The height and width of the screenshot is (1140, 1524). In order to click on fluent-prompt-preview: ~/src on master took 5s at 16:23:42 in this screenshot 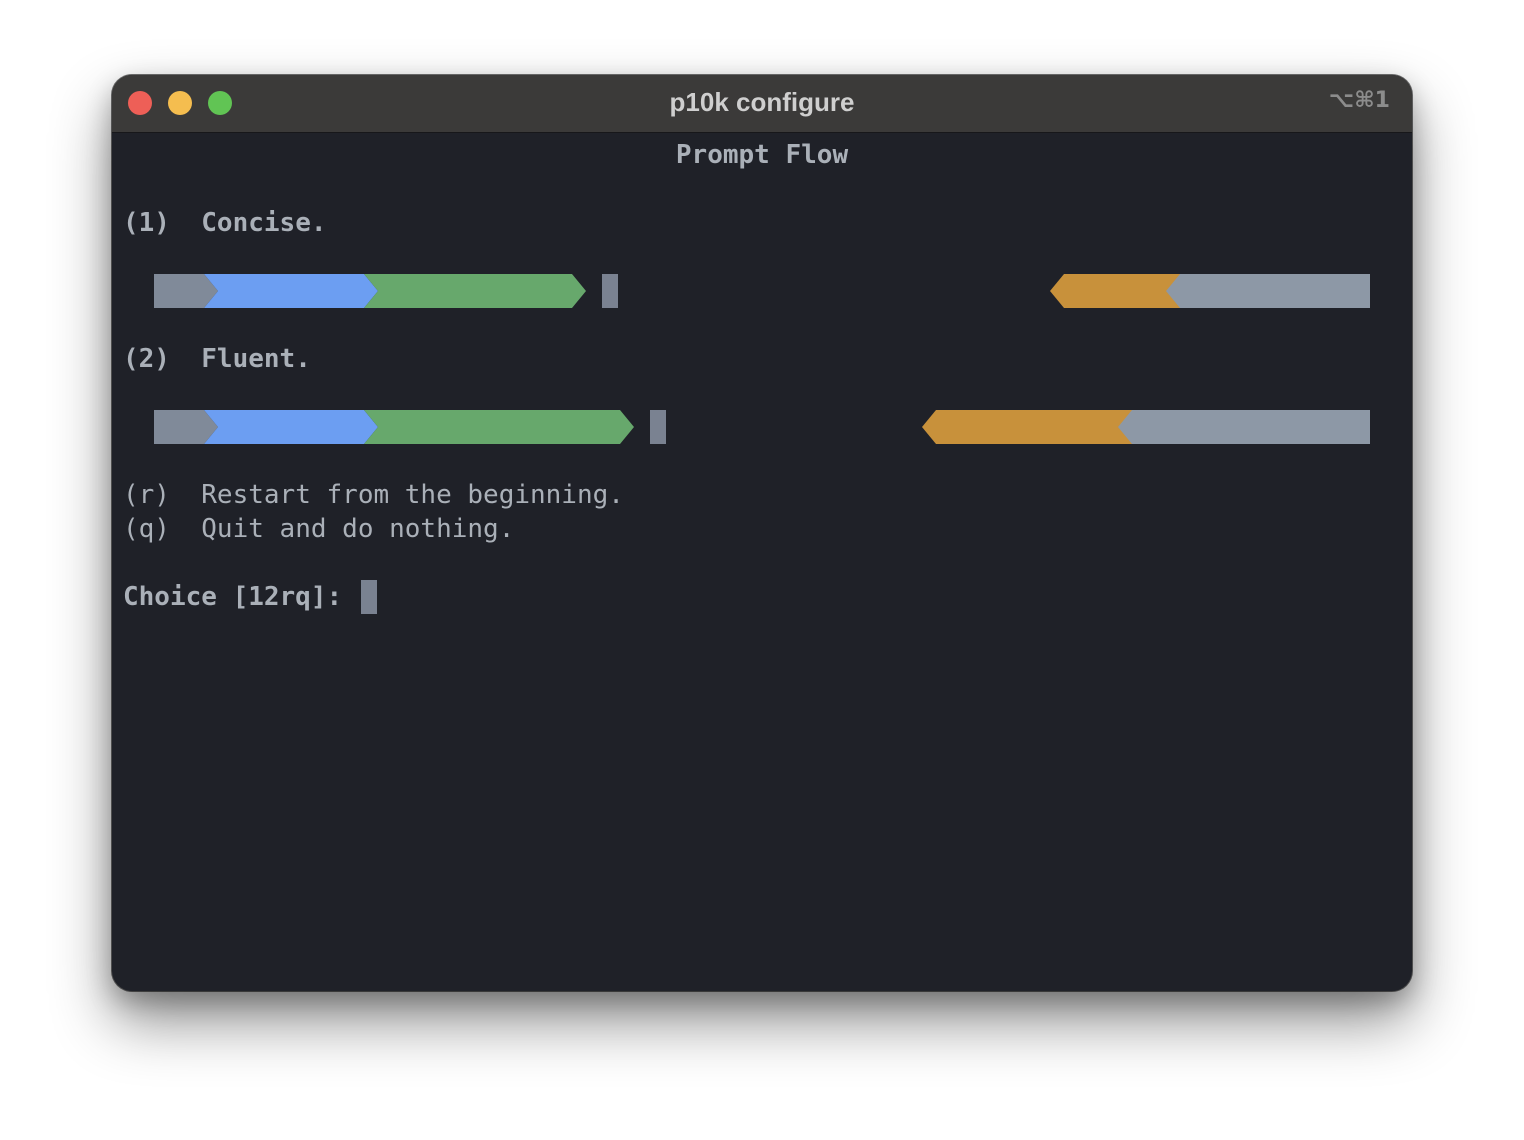, I will do `click(762, 427)`.